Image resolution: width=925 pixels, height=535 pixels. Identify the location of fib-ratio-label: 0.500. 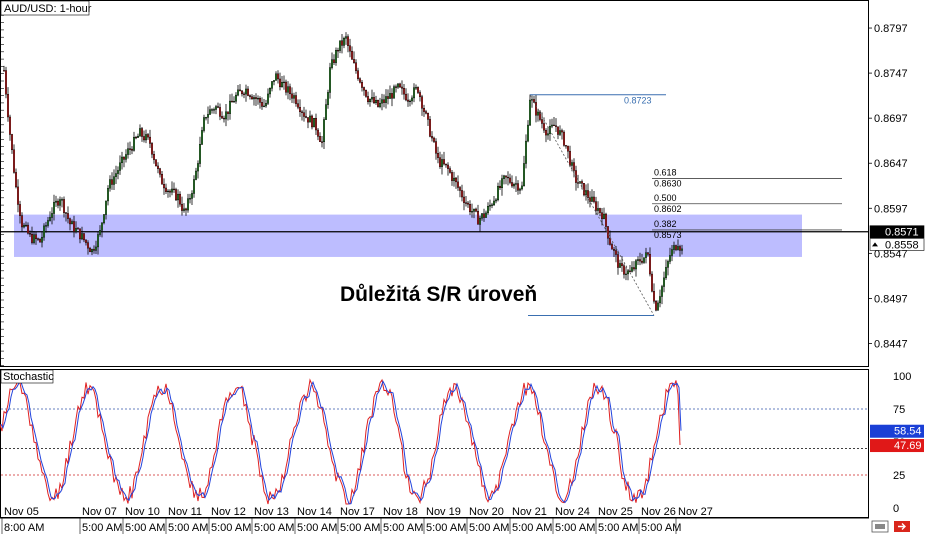
(665, 198).